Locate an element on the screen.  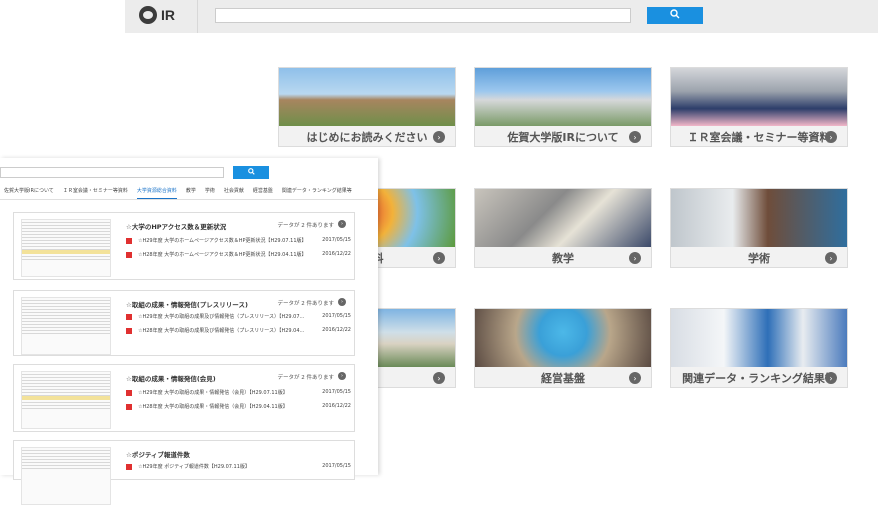
tile-related-data: 関連データ・ランキング結果等 › is located at coordinates (759, 348).